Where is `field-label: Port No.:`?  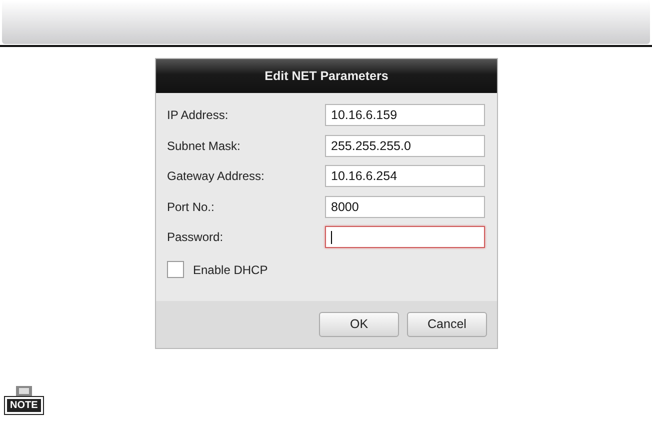
field-label: Port No.: is located at coordinates (191, 207).